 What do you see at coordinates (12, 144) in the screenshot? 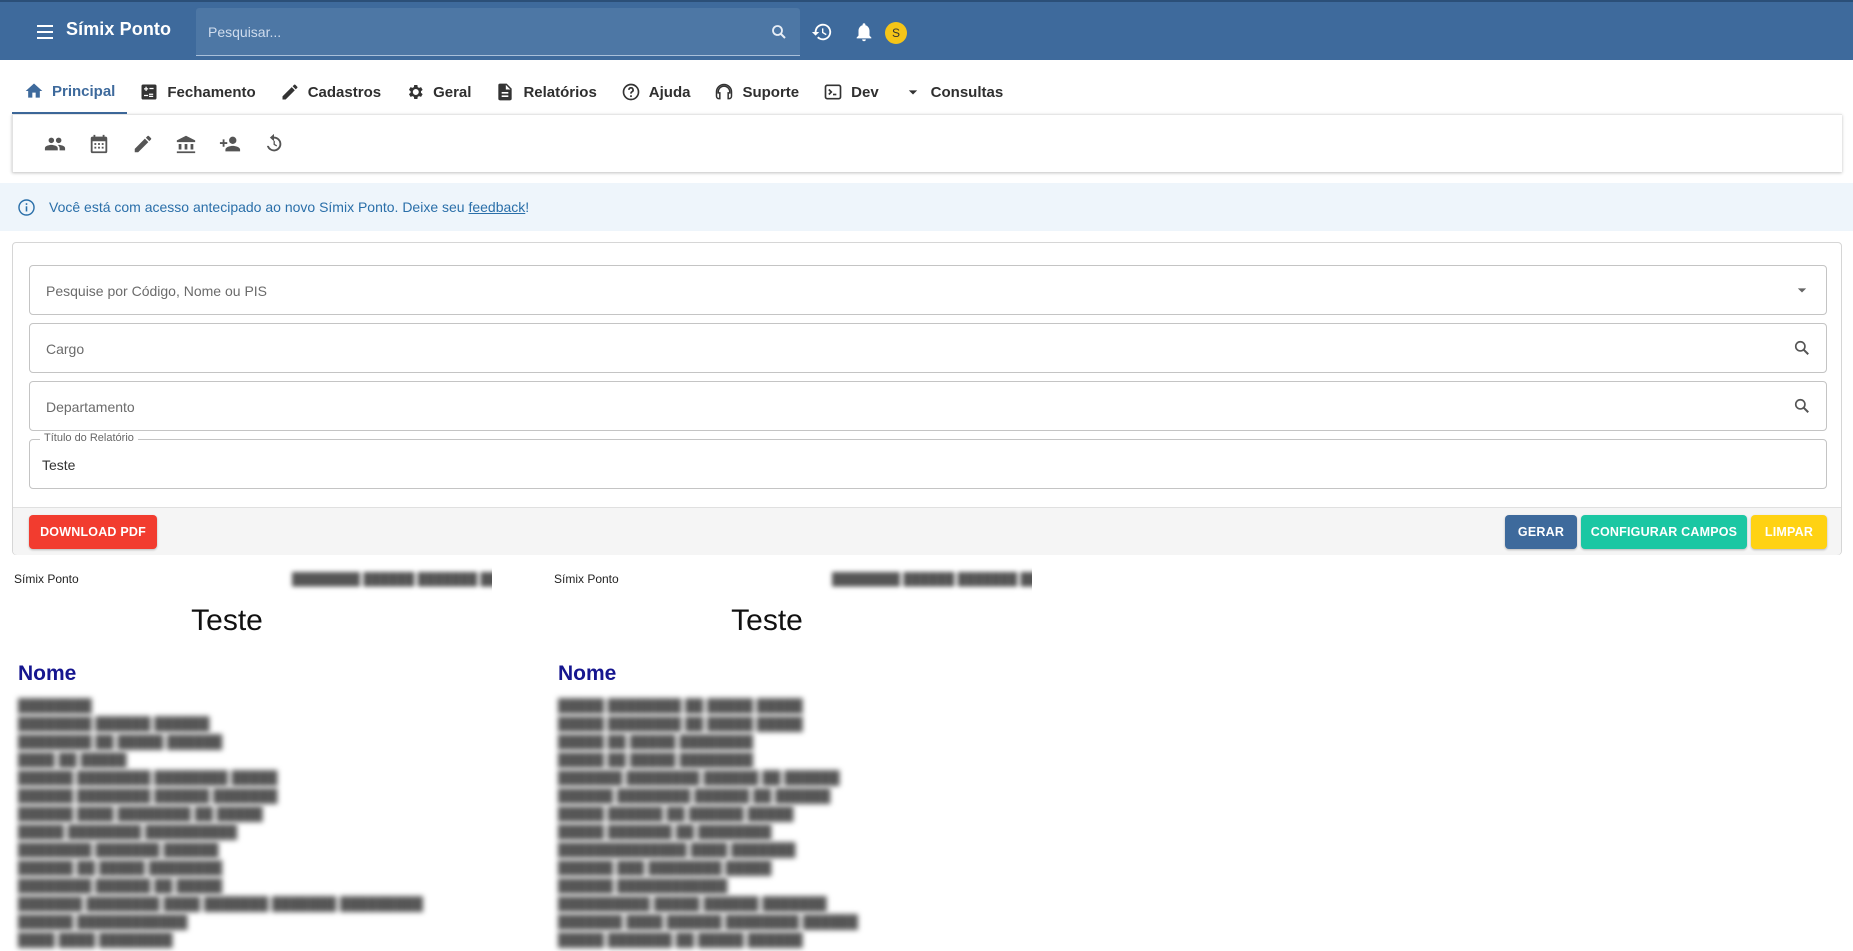
I see `toolbar-divider` at bounding box center [12, 144].